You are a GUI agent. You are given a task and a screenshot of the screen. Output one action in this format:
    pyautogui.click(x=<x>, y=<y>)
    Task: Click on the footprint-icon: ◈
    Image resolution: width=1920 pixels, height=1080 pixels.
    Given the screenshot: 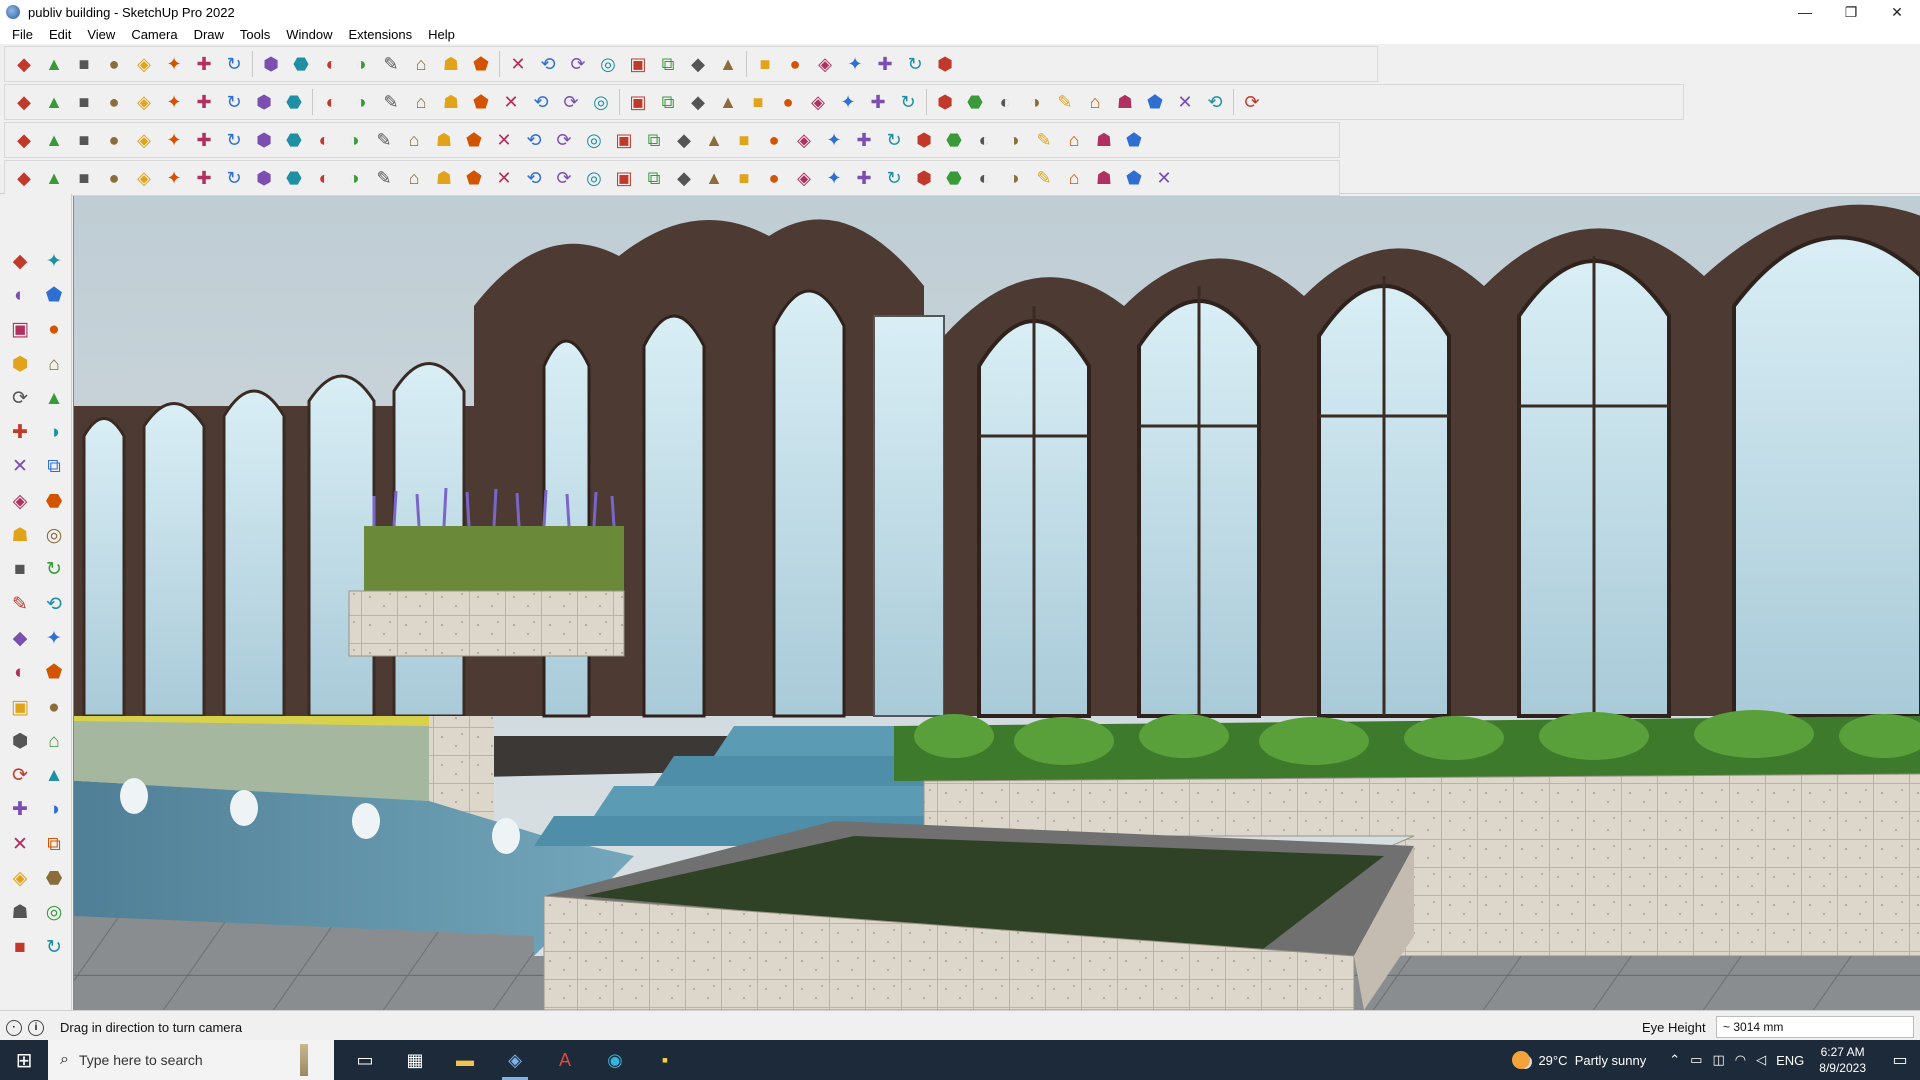 What is the action you would take?
    pyautogui.click(x=20, y=878)
    